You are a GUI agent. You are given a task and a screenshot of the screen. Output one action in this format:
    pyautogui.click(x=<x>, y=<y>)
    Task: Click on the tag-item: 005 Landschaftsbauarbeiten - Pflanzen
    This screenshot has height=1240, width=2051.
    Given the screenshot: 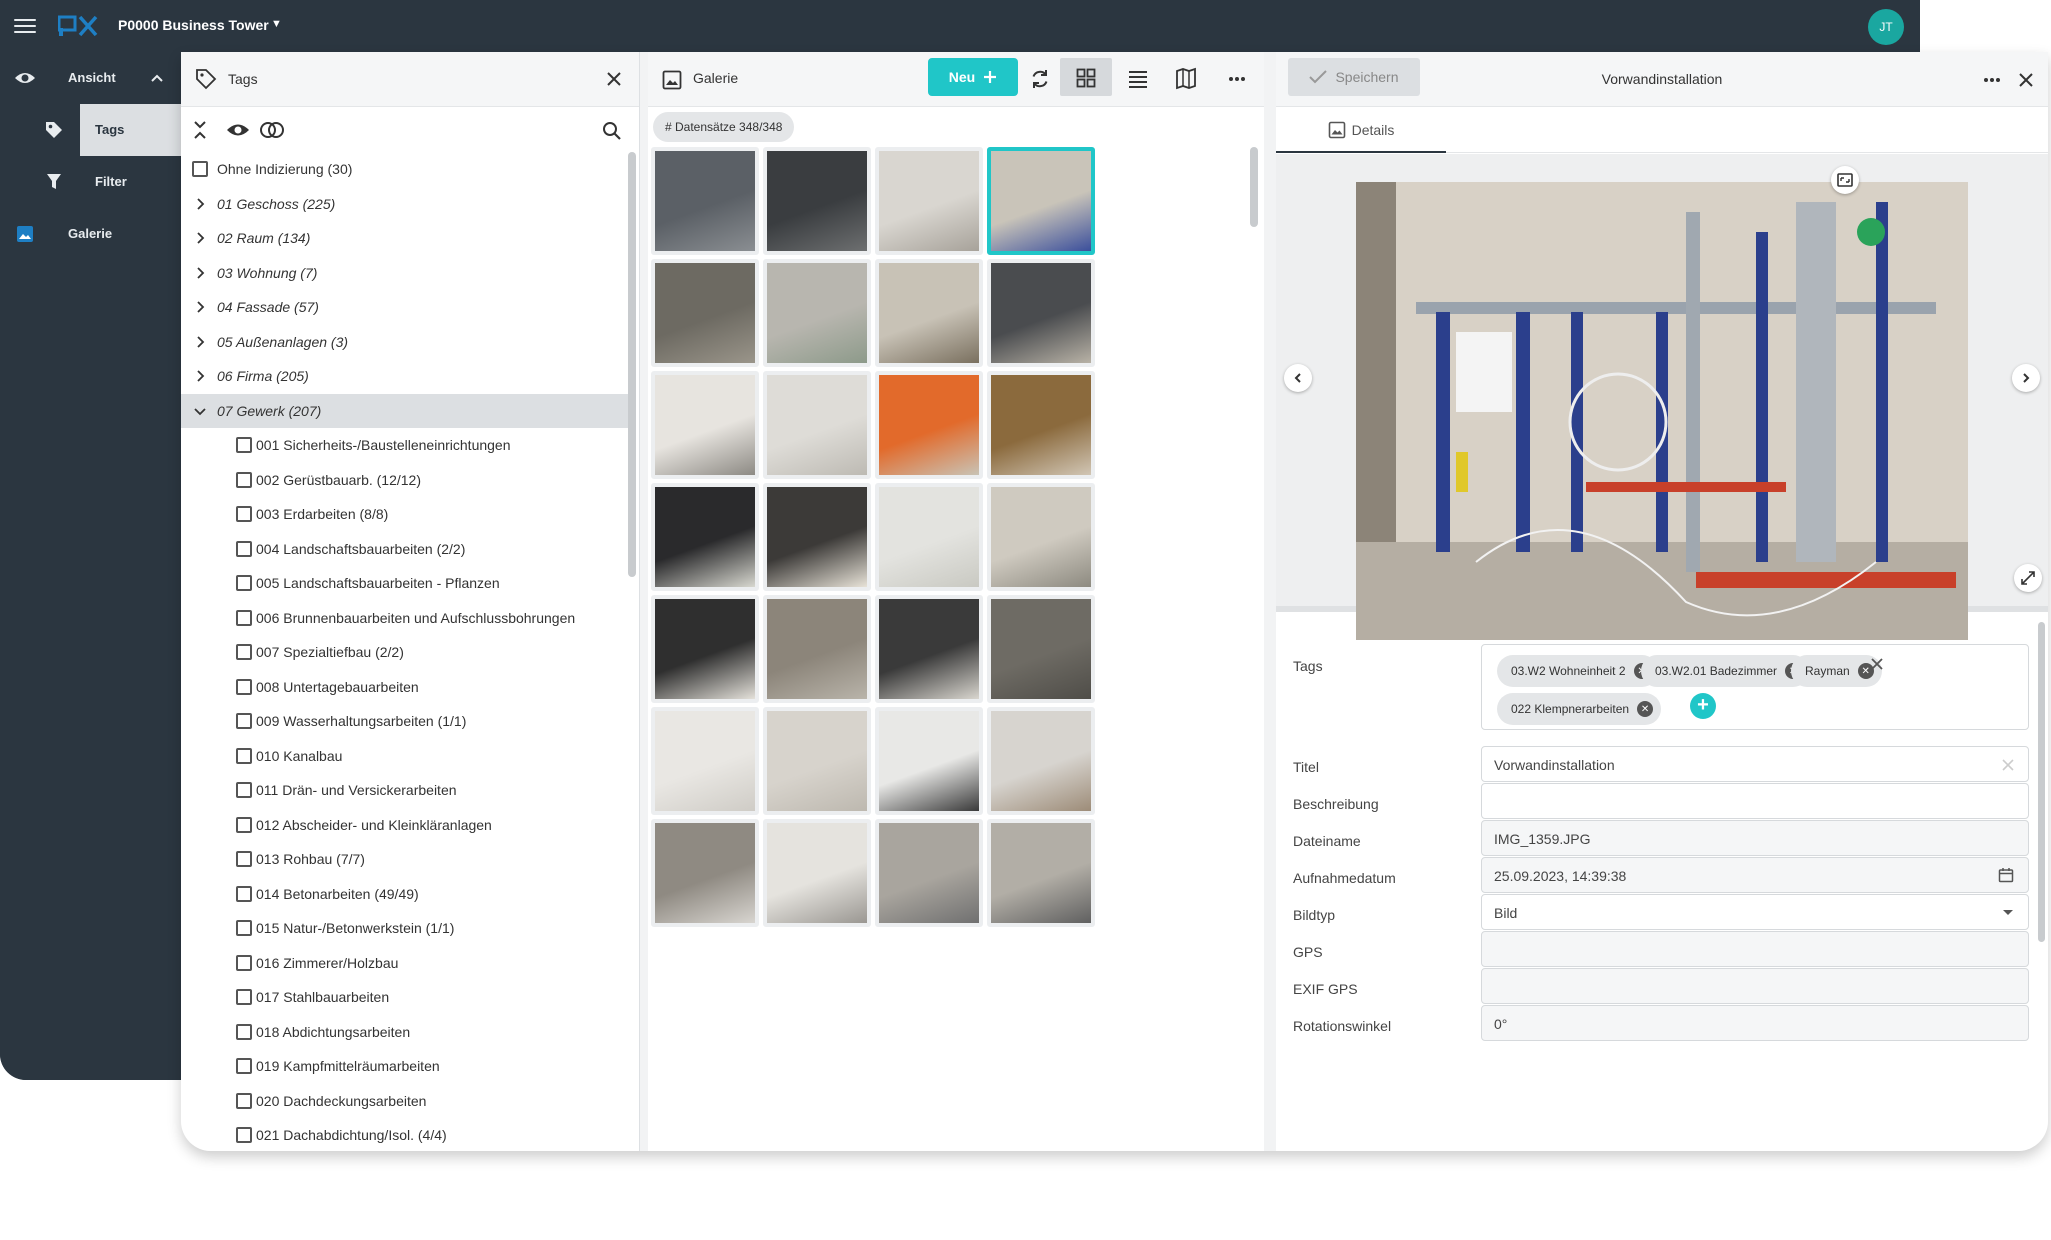 What is the action you would take?
    pyautogui.click(x=405, y=583)
    